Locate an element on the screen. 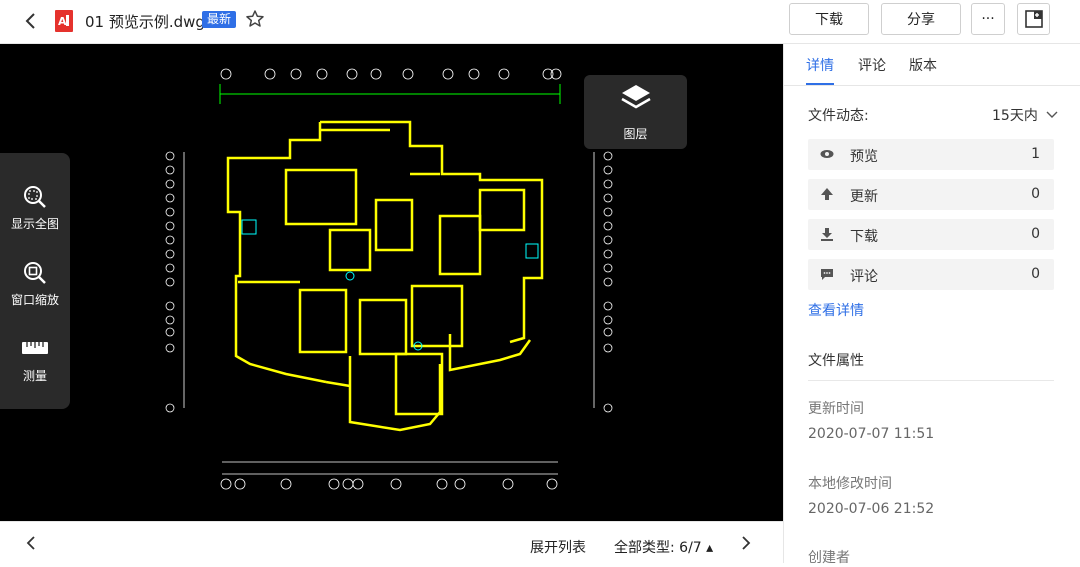 The width and height of the screenshot is (1080, 567). stat-download: 下载 0 is located at coordinates (931, 234).